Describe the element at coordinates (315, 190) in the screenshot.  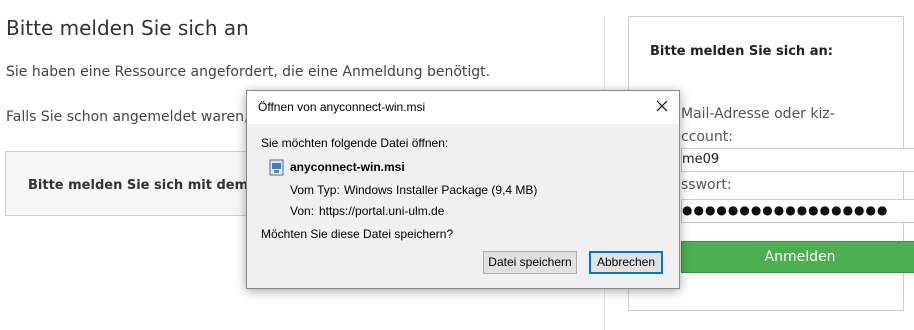
I see `type-label: Vom Typ:` at that location.